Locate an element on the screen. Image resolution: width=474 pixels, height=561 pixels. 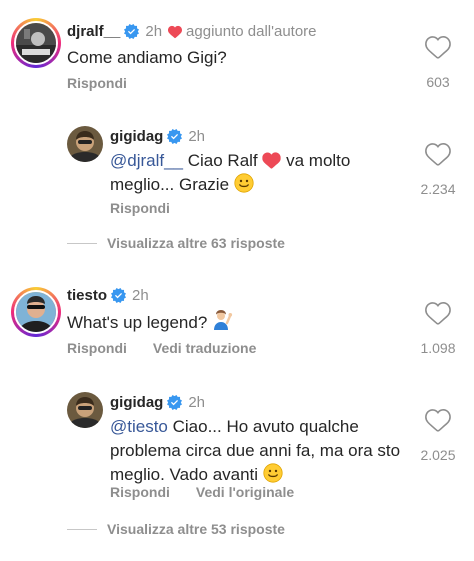
view-more-replies: Visualizza altre 53 risposte is located at coordinates (176, 529).